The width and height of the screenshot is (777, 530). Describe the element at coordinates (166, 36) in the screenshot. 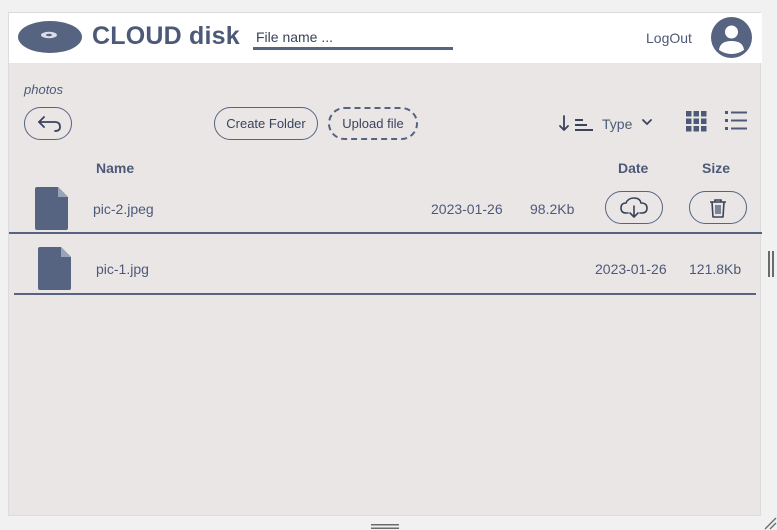

I see `brand-title: CLOUD disk` at that location.